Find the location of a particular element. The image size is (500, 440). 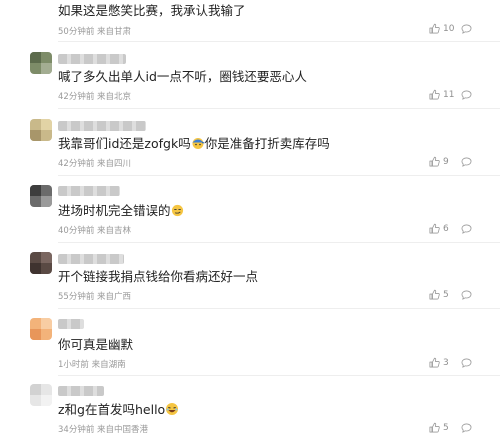

comment-text: 进场时机完全错误的 is located at coordinates (121, 212).